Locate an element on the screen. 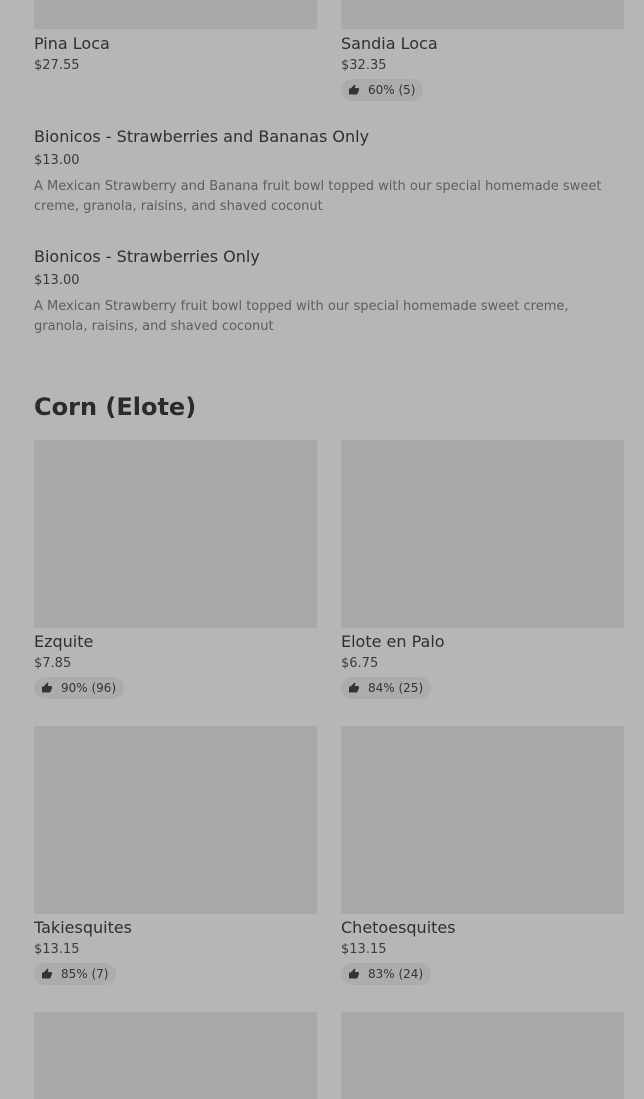  rating-text: 84% (25) is located at coordinates (396, 688).